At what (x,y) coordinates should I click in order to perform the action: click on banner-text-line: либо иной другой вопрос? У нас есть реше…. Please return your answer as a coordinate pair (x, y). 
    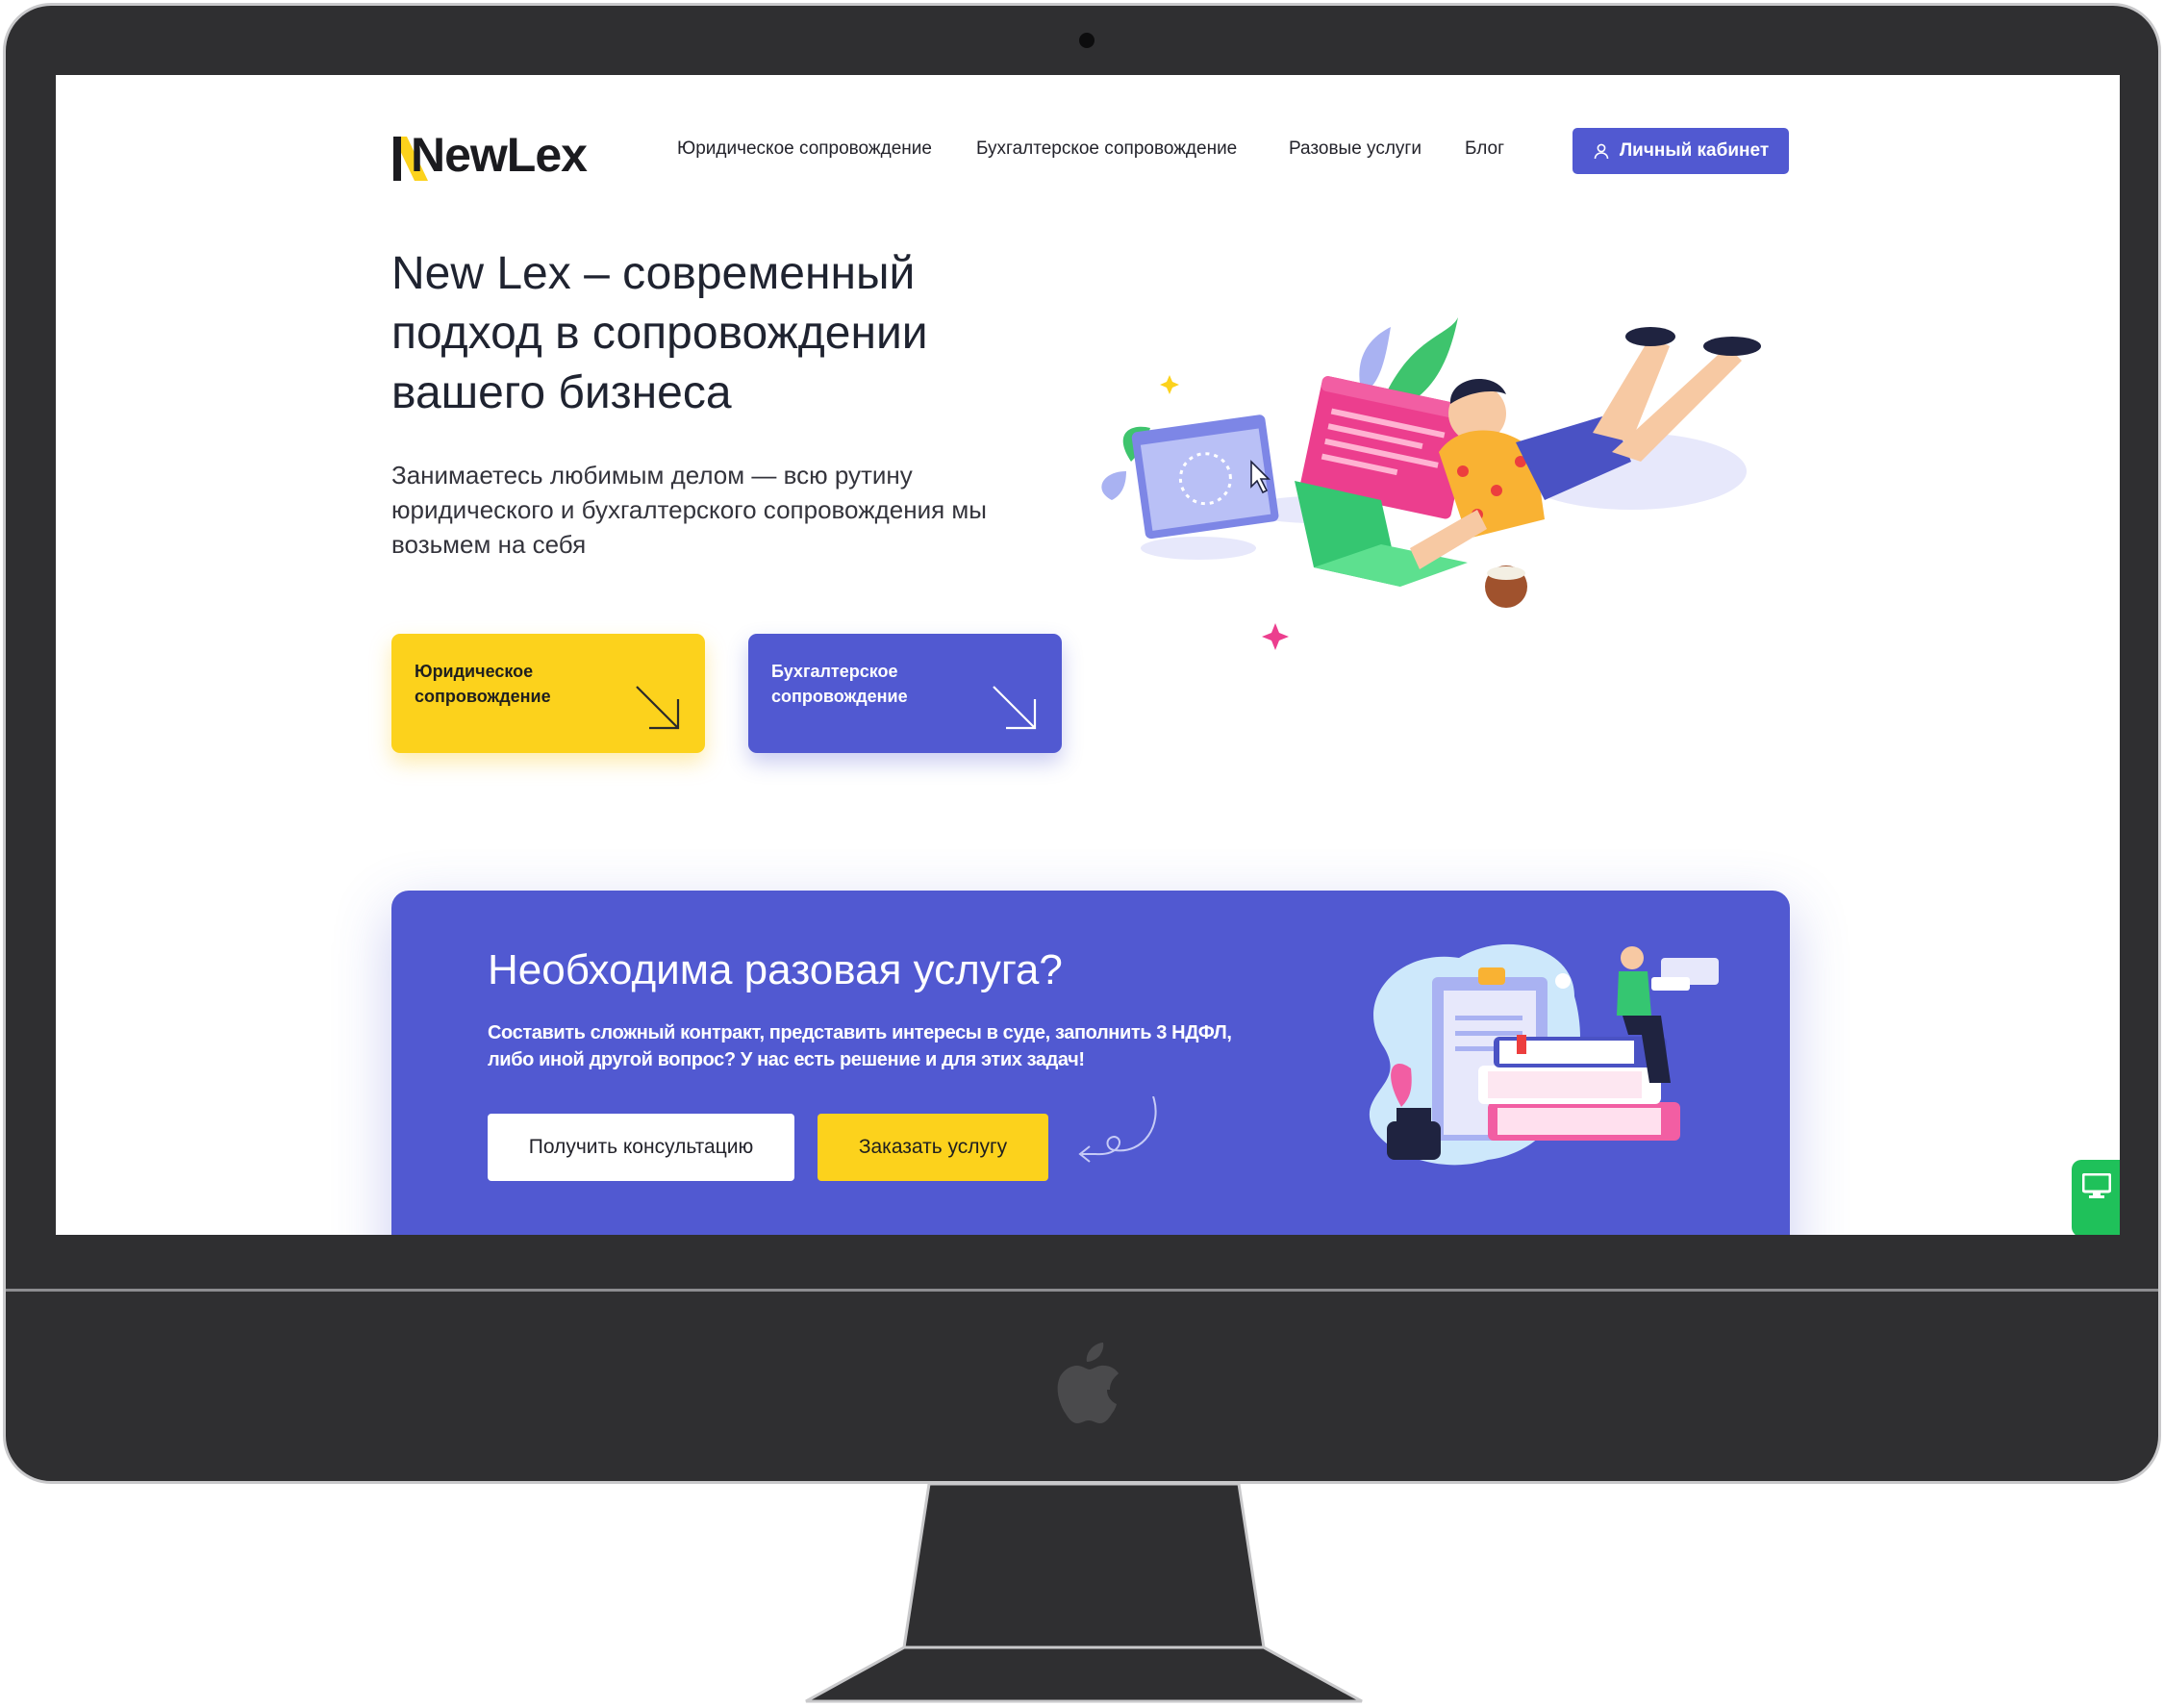
    Looking at the image, I should click on (786, 1059).